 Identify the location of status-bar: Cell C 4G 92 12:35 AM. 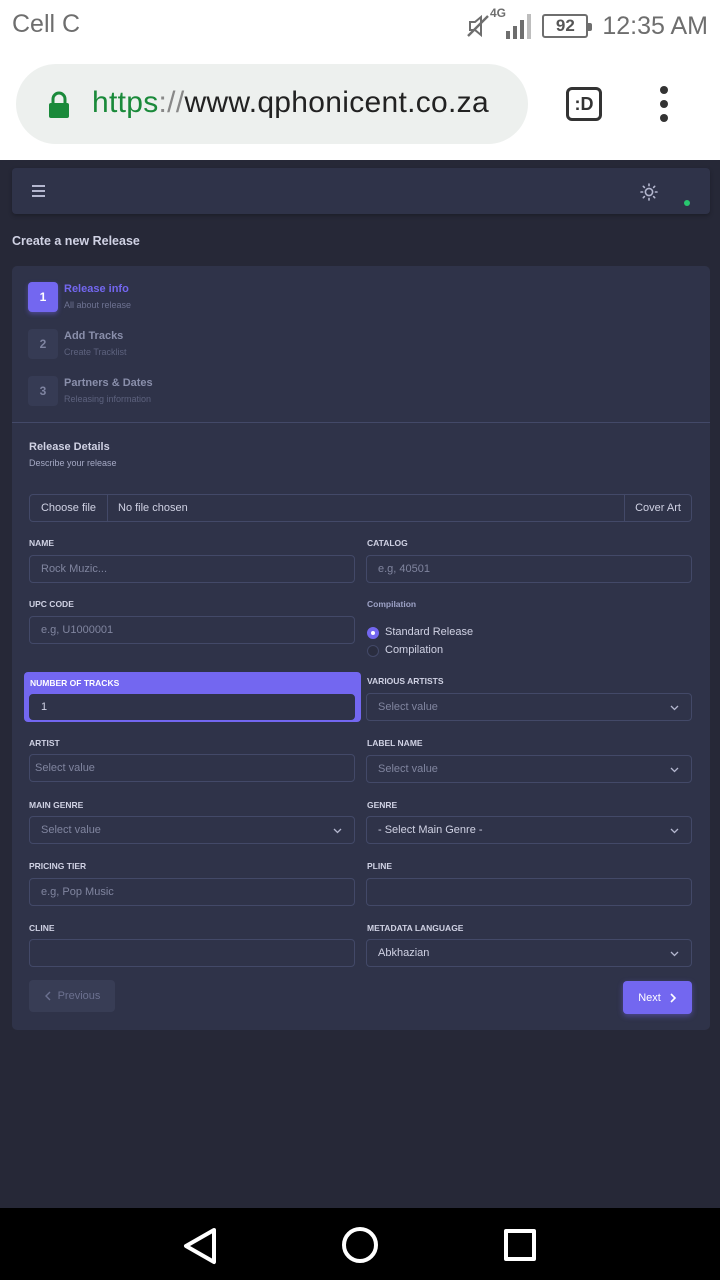
(360, 25).